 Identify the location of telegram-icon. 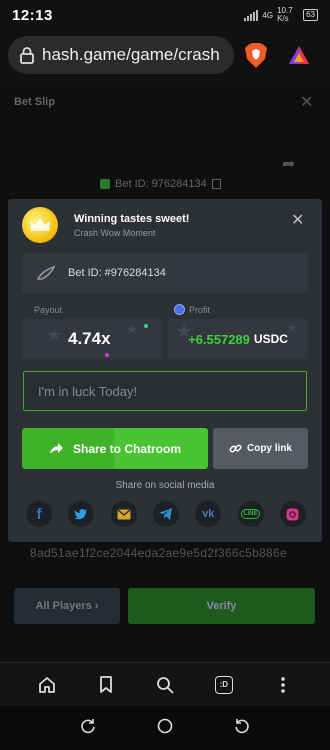
(165, 514).